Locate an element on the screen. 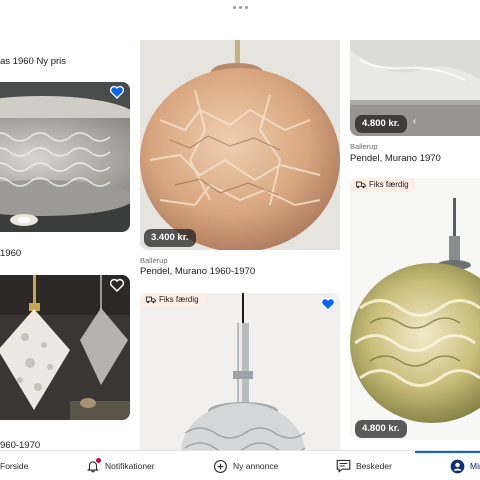 The height and width of the screenshot is (480, 480). tab-profile: Min is located at coordinates (465, 465).